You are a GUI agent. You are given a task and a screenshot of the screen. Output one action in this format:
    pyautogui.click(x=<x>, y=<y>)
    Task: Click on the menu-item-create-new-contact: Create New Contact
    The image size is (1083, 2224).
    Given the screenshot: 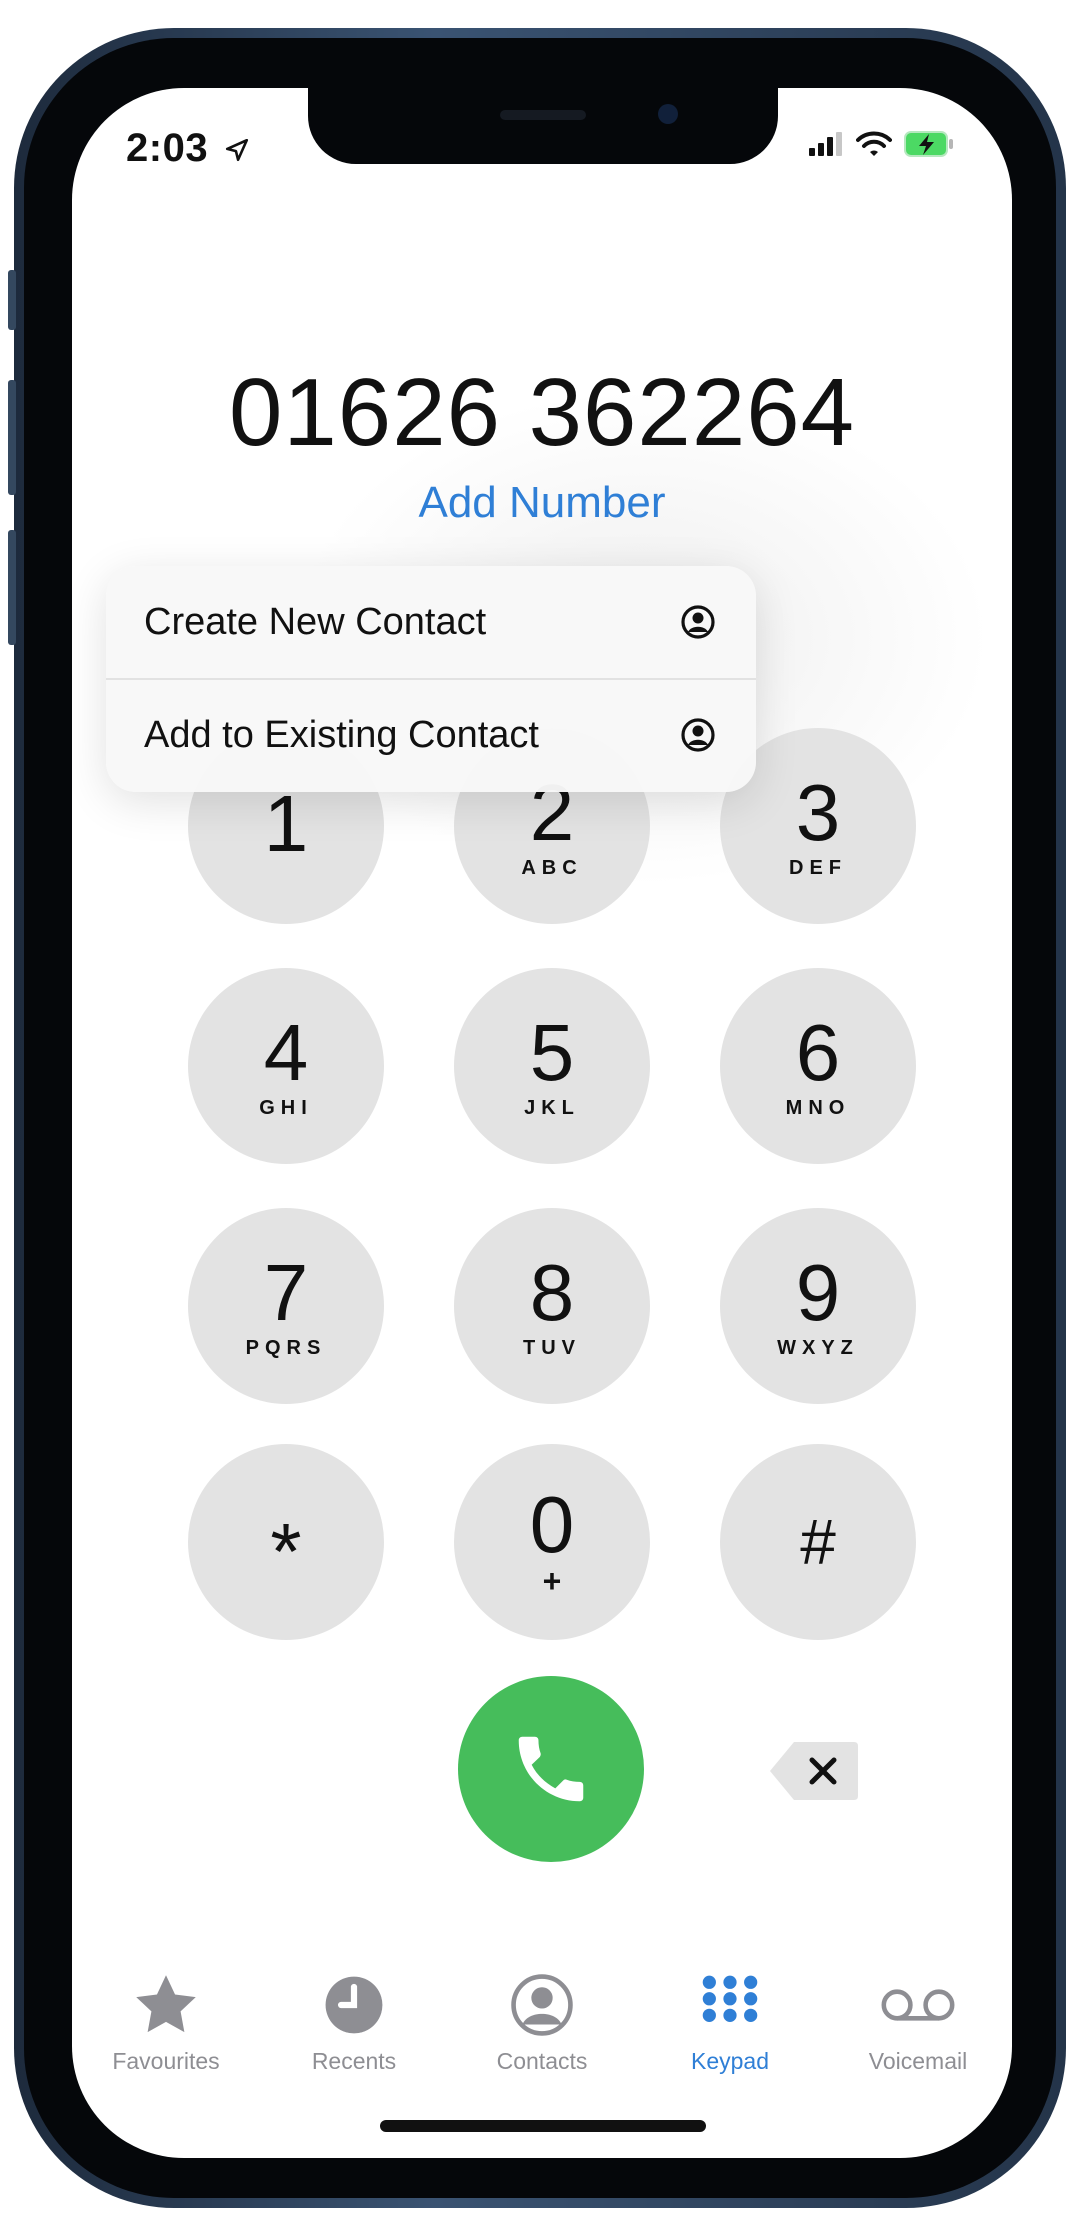 What is the action you would take?
    pyautogui.click(x=431, y=622)
    